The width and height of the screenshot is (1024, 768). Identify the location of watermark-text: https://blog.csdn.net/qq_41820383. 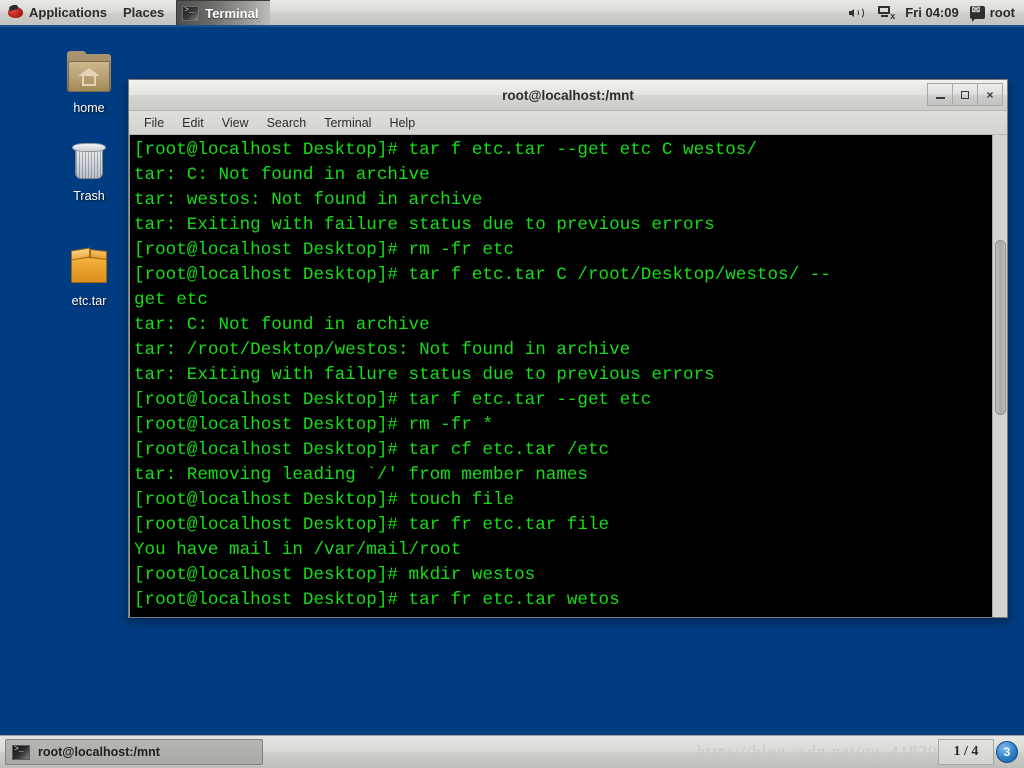
(831, 751).